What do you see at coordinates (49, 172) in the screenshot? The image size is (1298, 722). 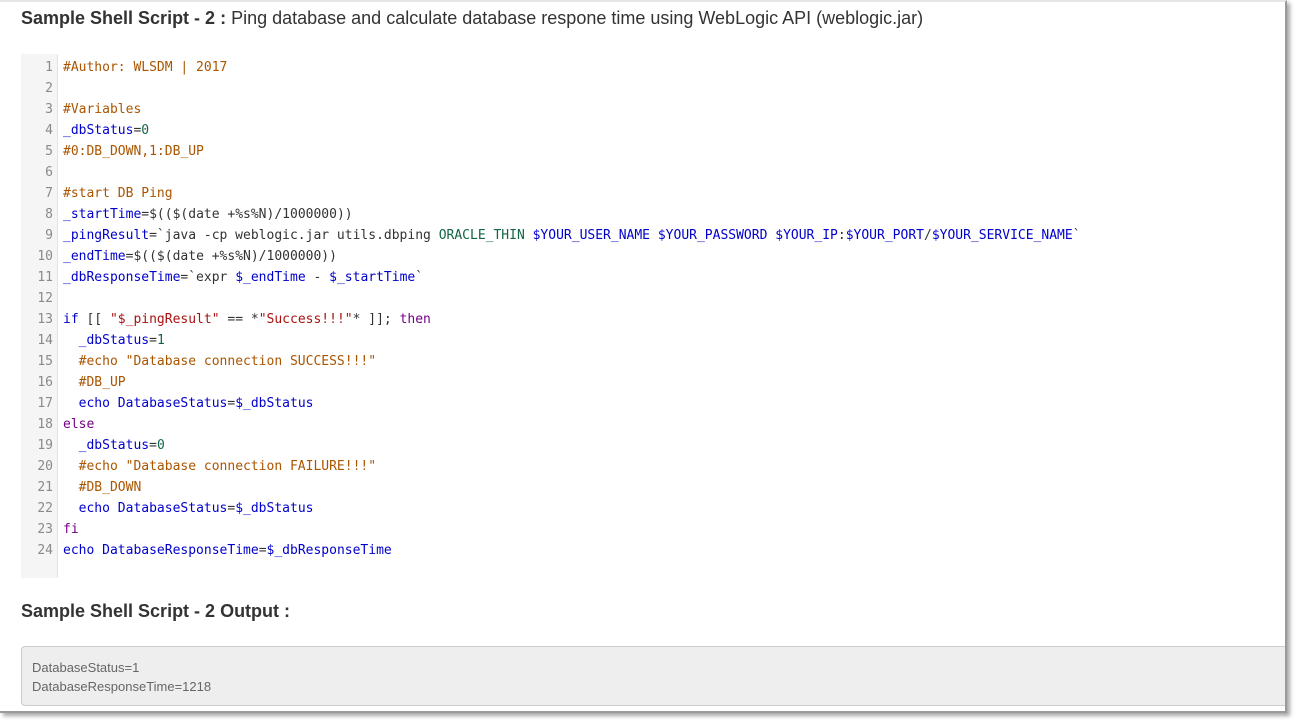 I see `line-number: 6` at bounding box center [49, 172].